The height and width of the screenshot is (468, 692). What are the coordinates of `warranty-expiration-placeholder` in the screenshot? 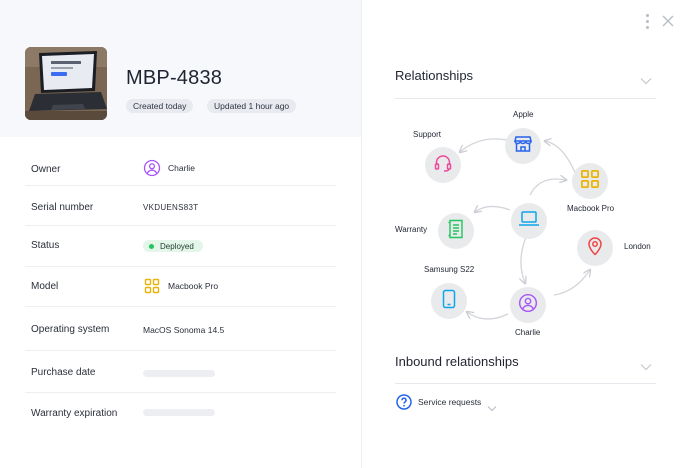 It's located at (179, 412).